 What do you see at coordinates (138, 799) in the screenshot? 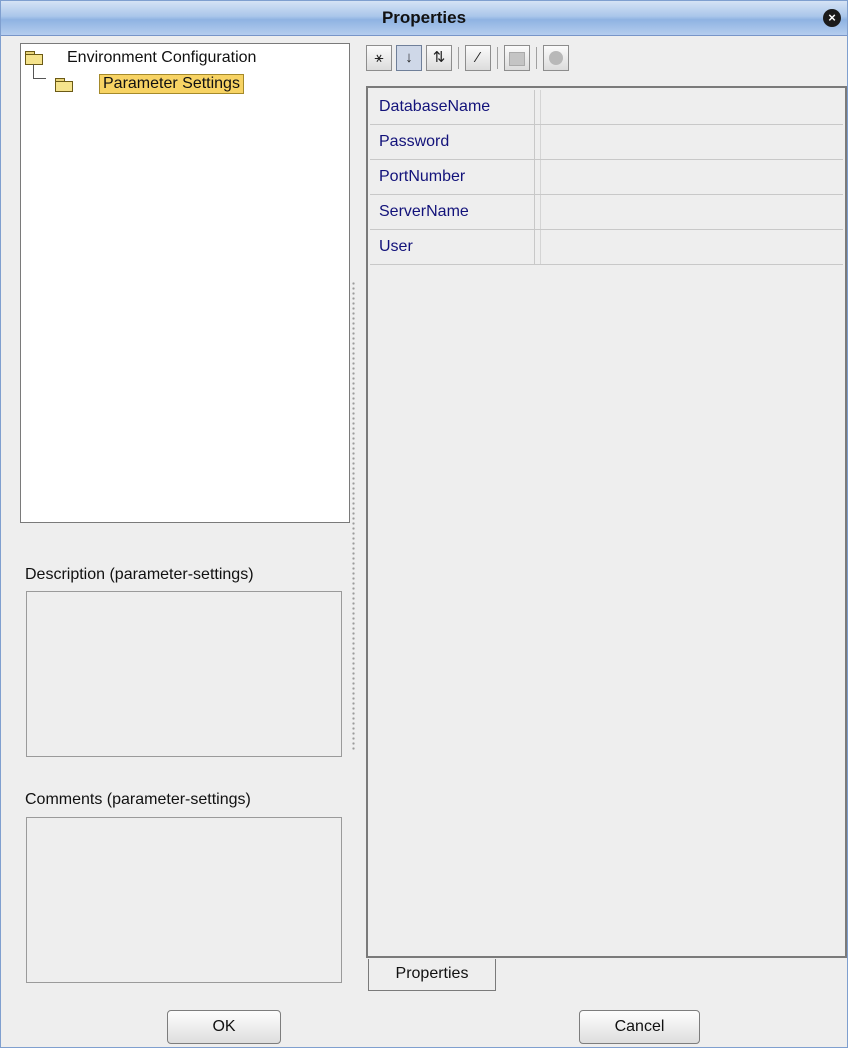
I see `comments-label: Comments (parameter-settings)` at bounding box center [138, 799].